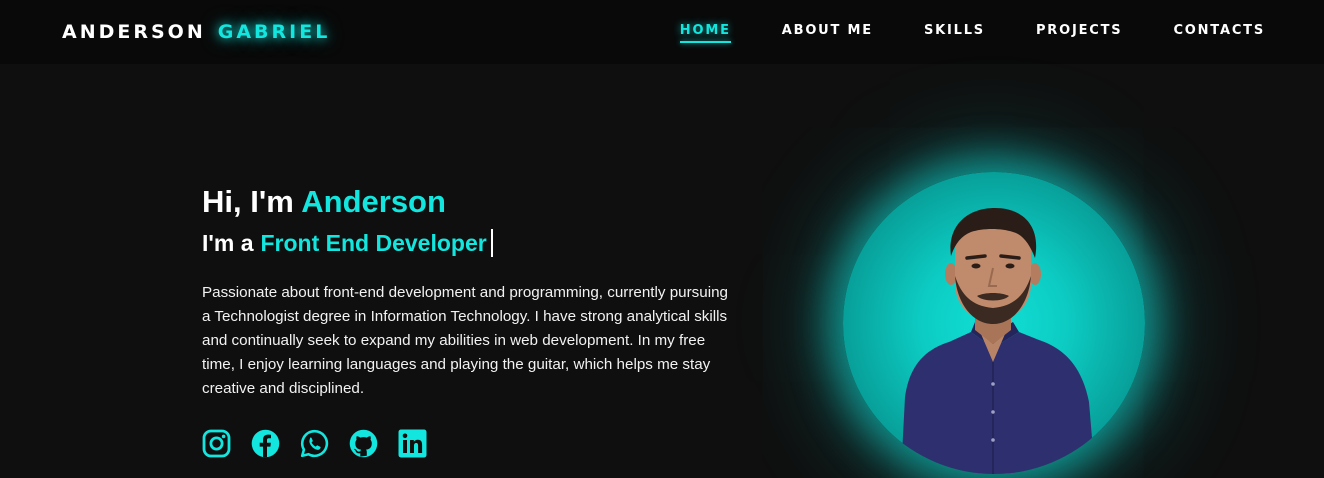  I want to click on linkedin-link, so click(412, 443).